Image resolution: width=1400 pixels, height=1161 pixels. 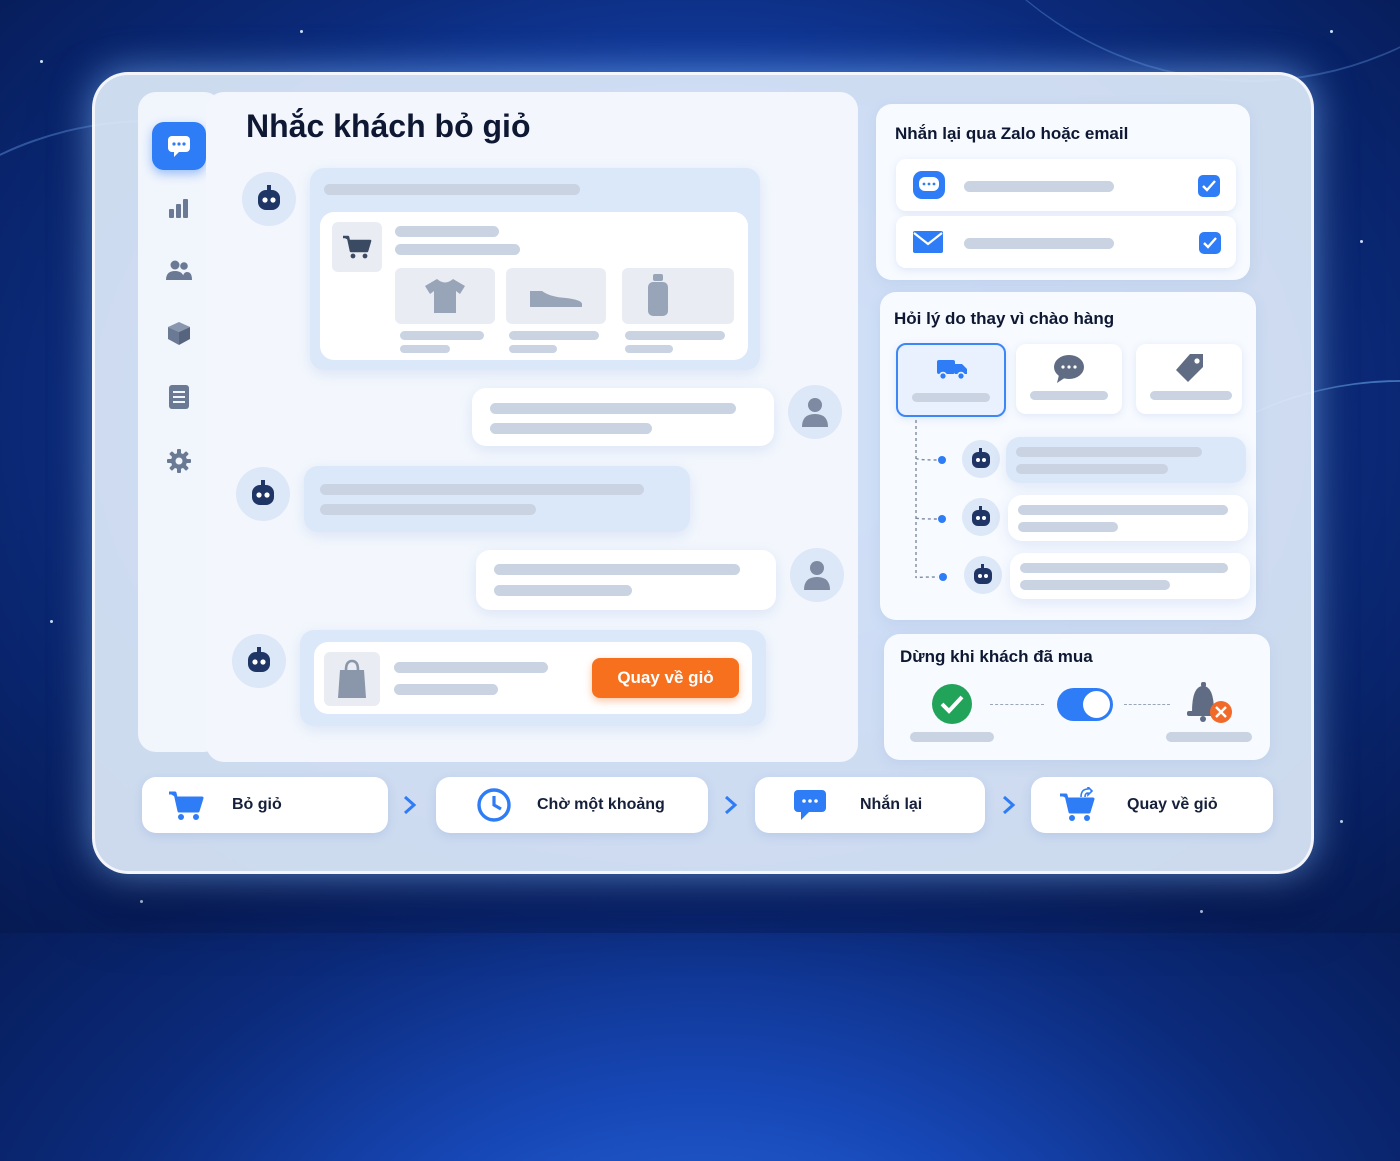 I want to click on check-circle-icon, so click(x=952, y=704).